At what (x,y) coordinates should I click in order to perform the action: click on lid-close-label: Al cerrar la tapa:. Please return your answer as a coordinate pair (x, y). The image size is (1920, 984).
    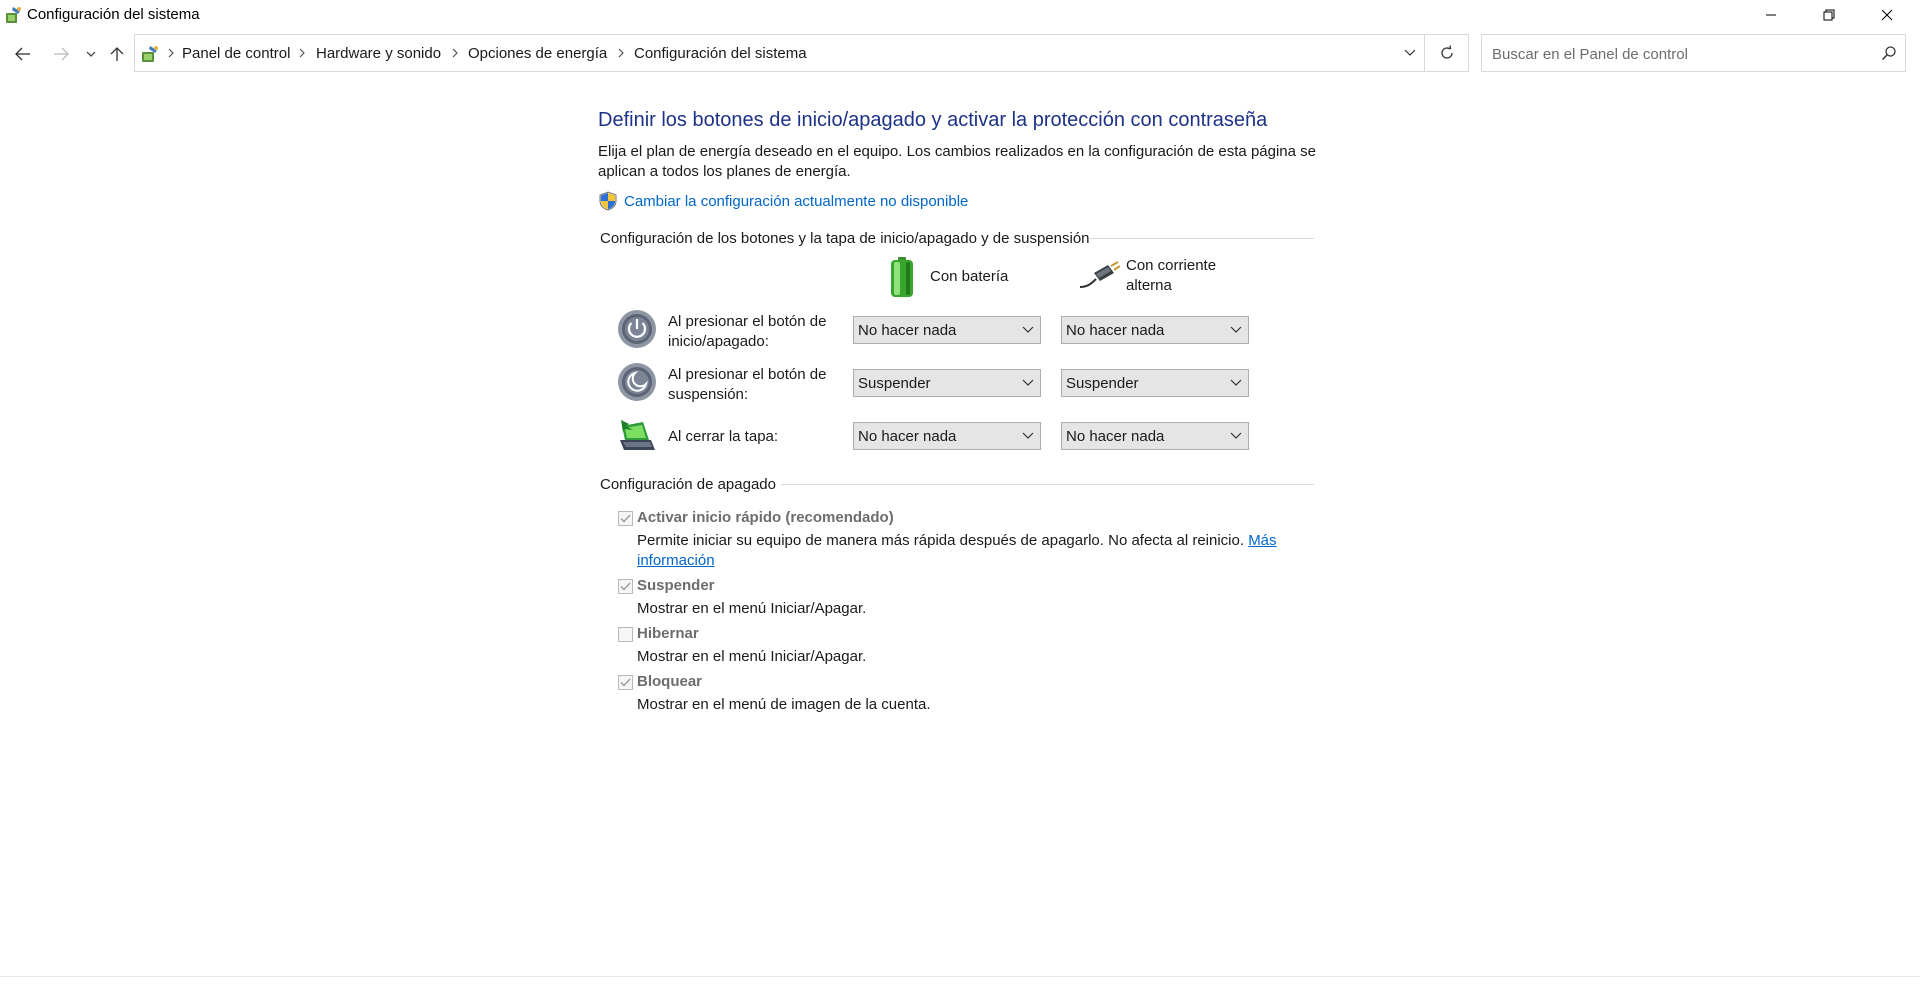
    Looking at the image, I should click on (723, 436).